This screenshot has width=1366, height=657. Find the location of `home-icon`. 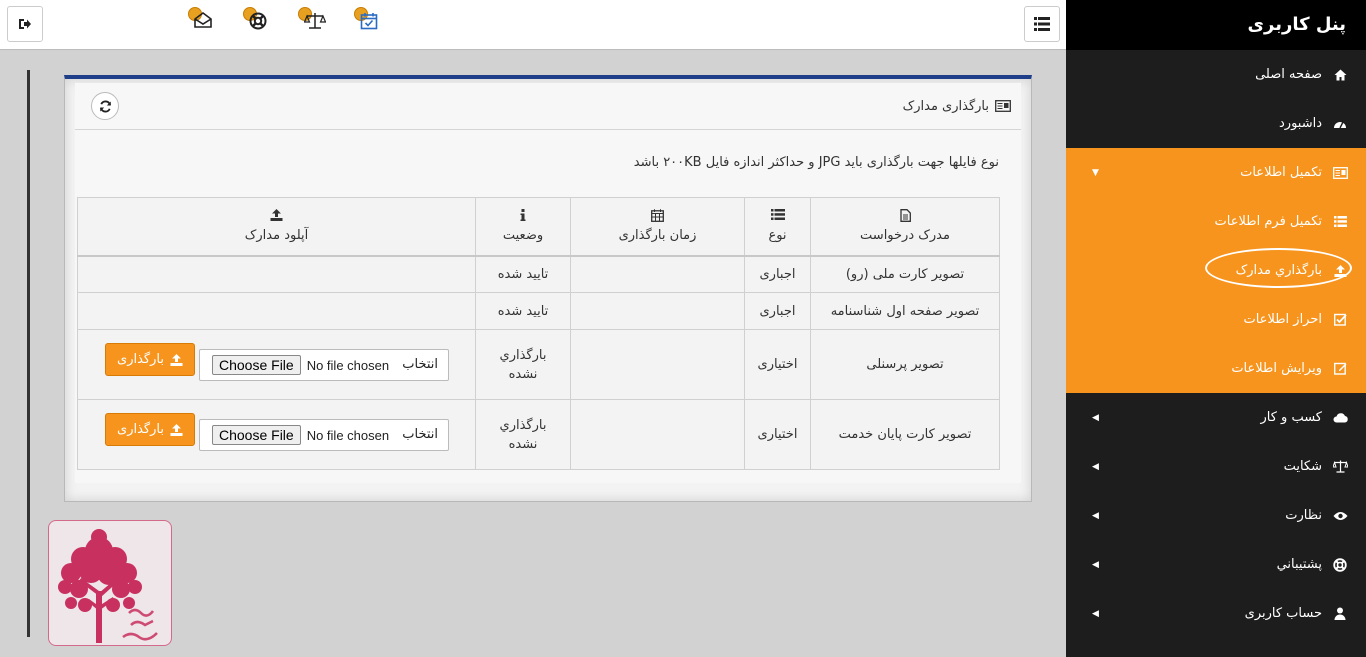

home-icon is located at coordinates (1340, 75).